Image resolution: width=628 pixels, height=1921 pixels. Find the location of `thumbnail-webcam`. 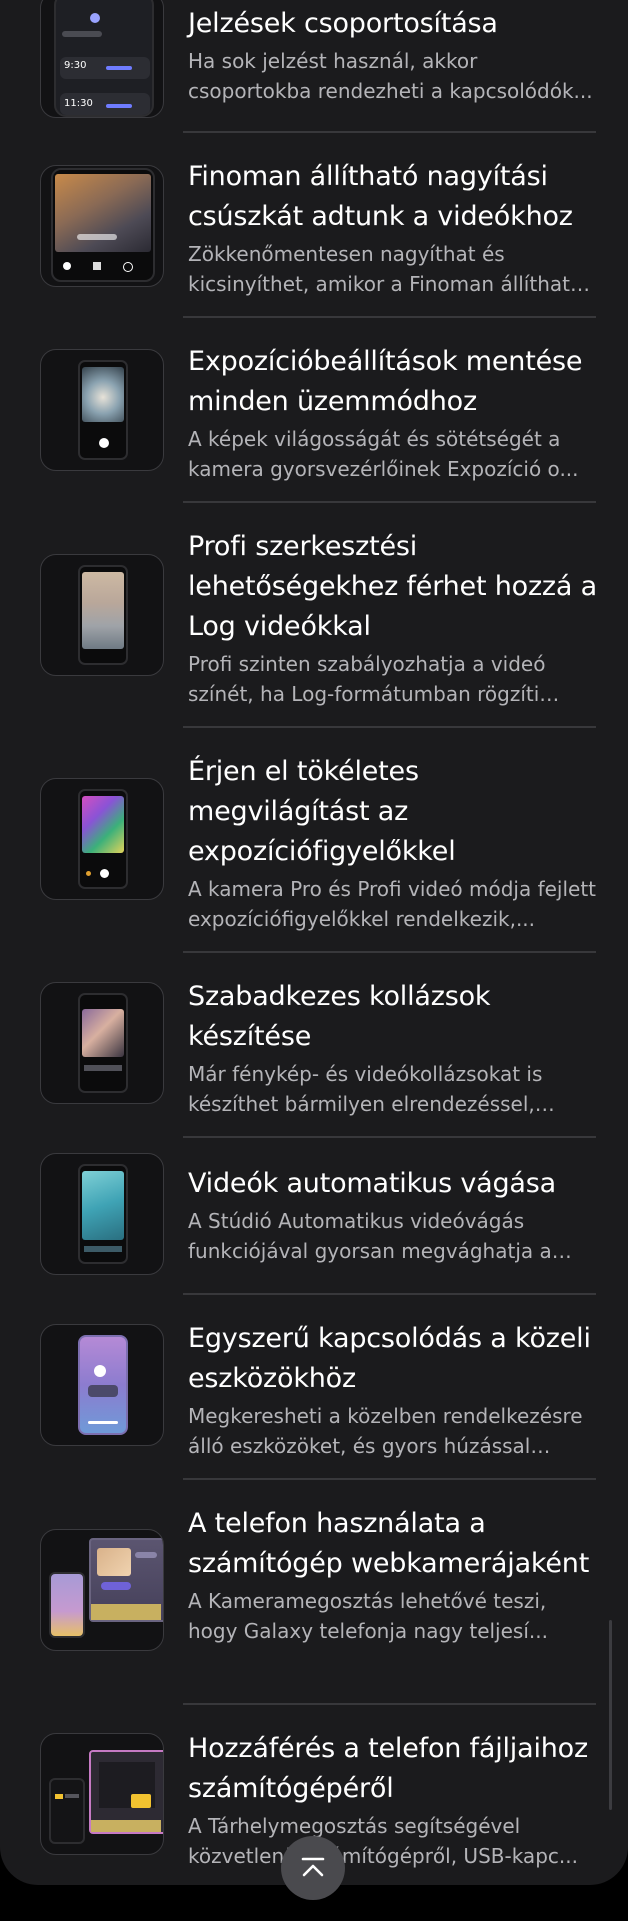

thumbnail-webcam is located at coordinates (102, 1590).